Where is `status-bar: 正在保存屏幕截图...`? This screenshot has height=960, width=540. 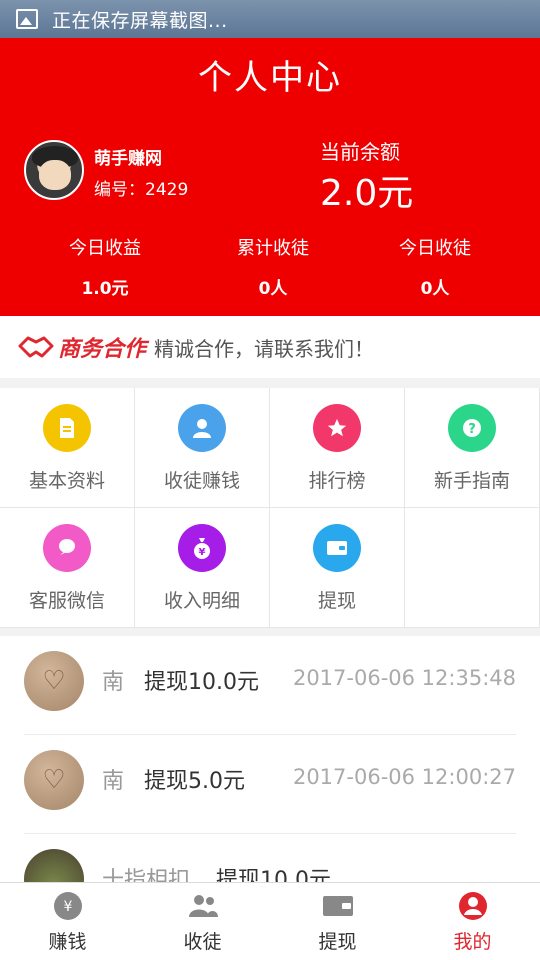 status-bar: 正在保存屏幕截图... is located at coordinates (270, 19).